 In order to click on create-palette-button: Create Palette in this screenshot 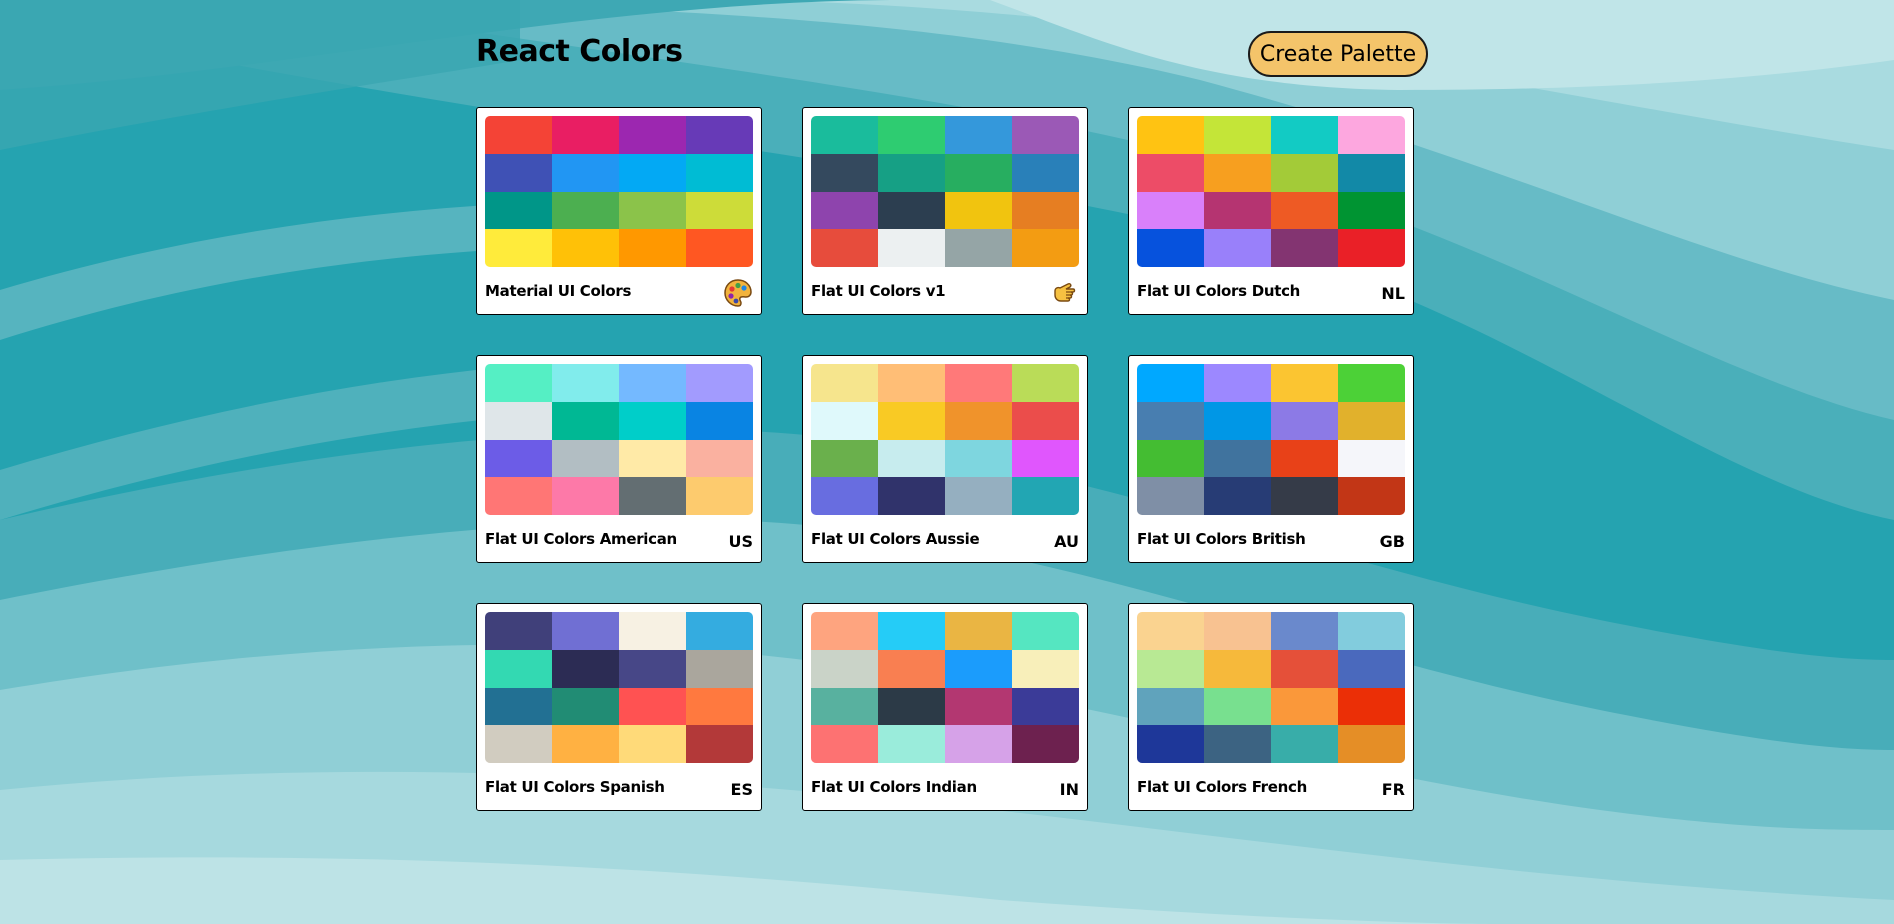, I will do `click(1338, 54)`.